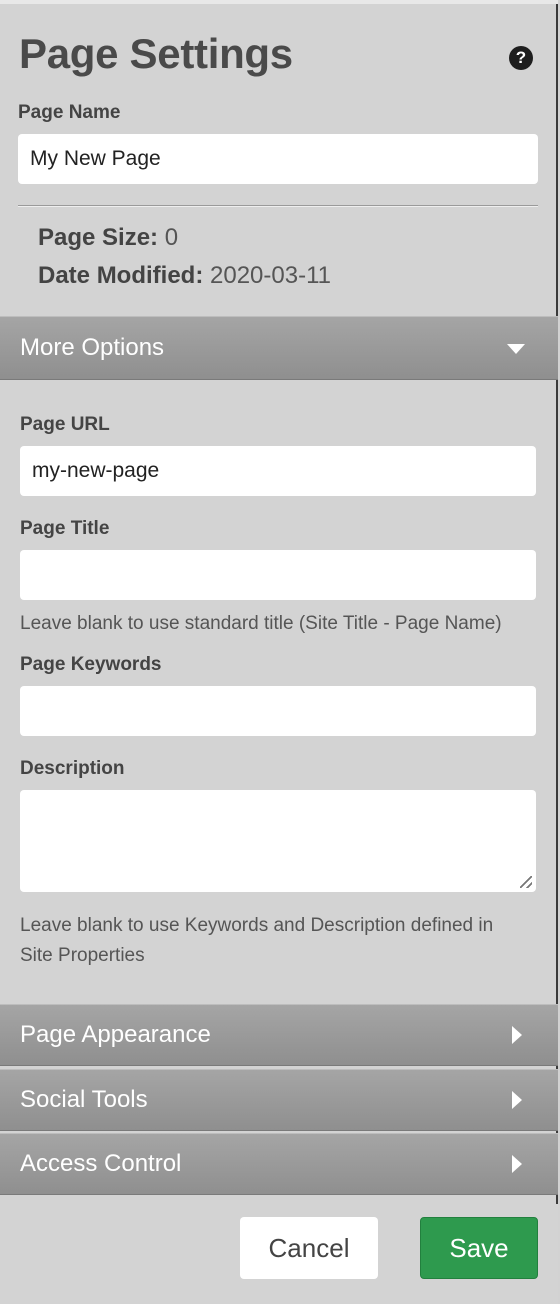 The width and height of the screenshot is (560, 1304). I want to click on page-name-input: My New Page, so click(278, 159).